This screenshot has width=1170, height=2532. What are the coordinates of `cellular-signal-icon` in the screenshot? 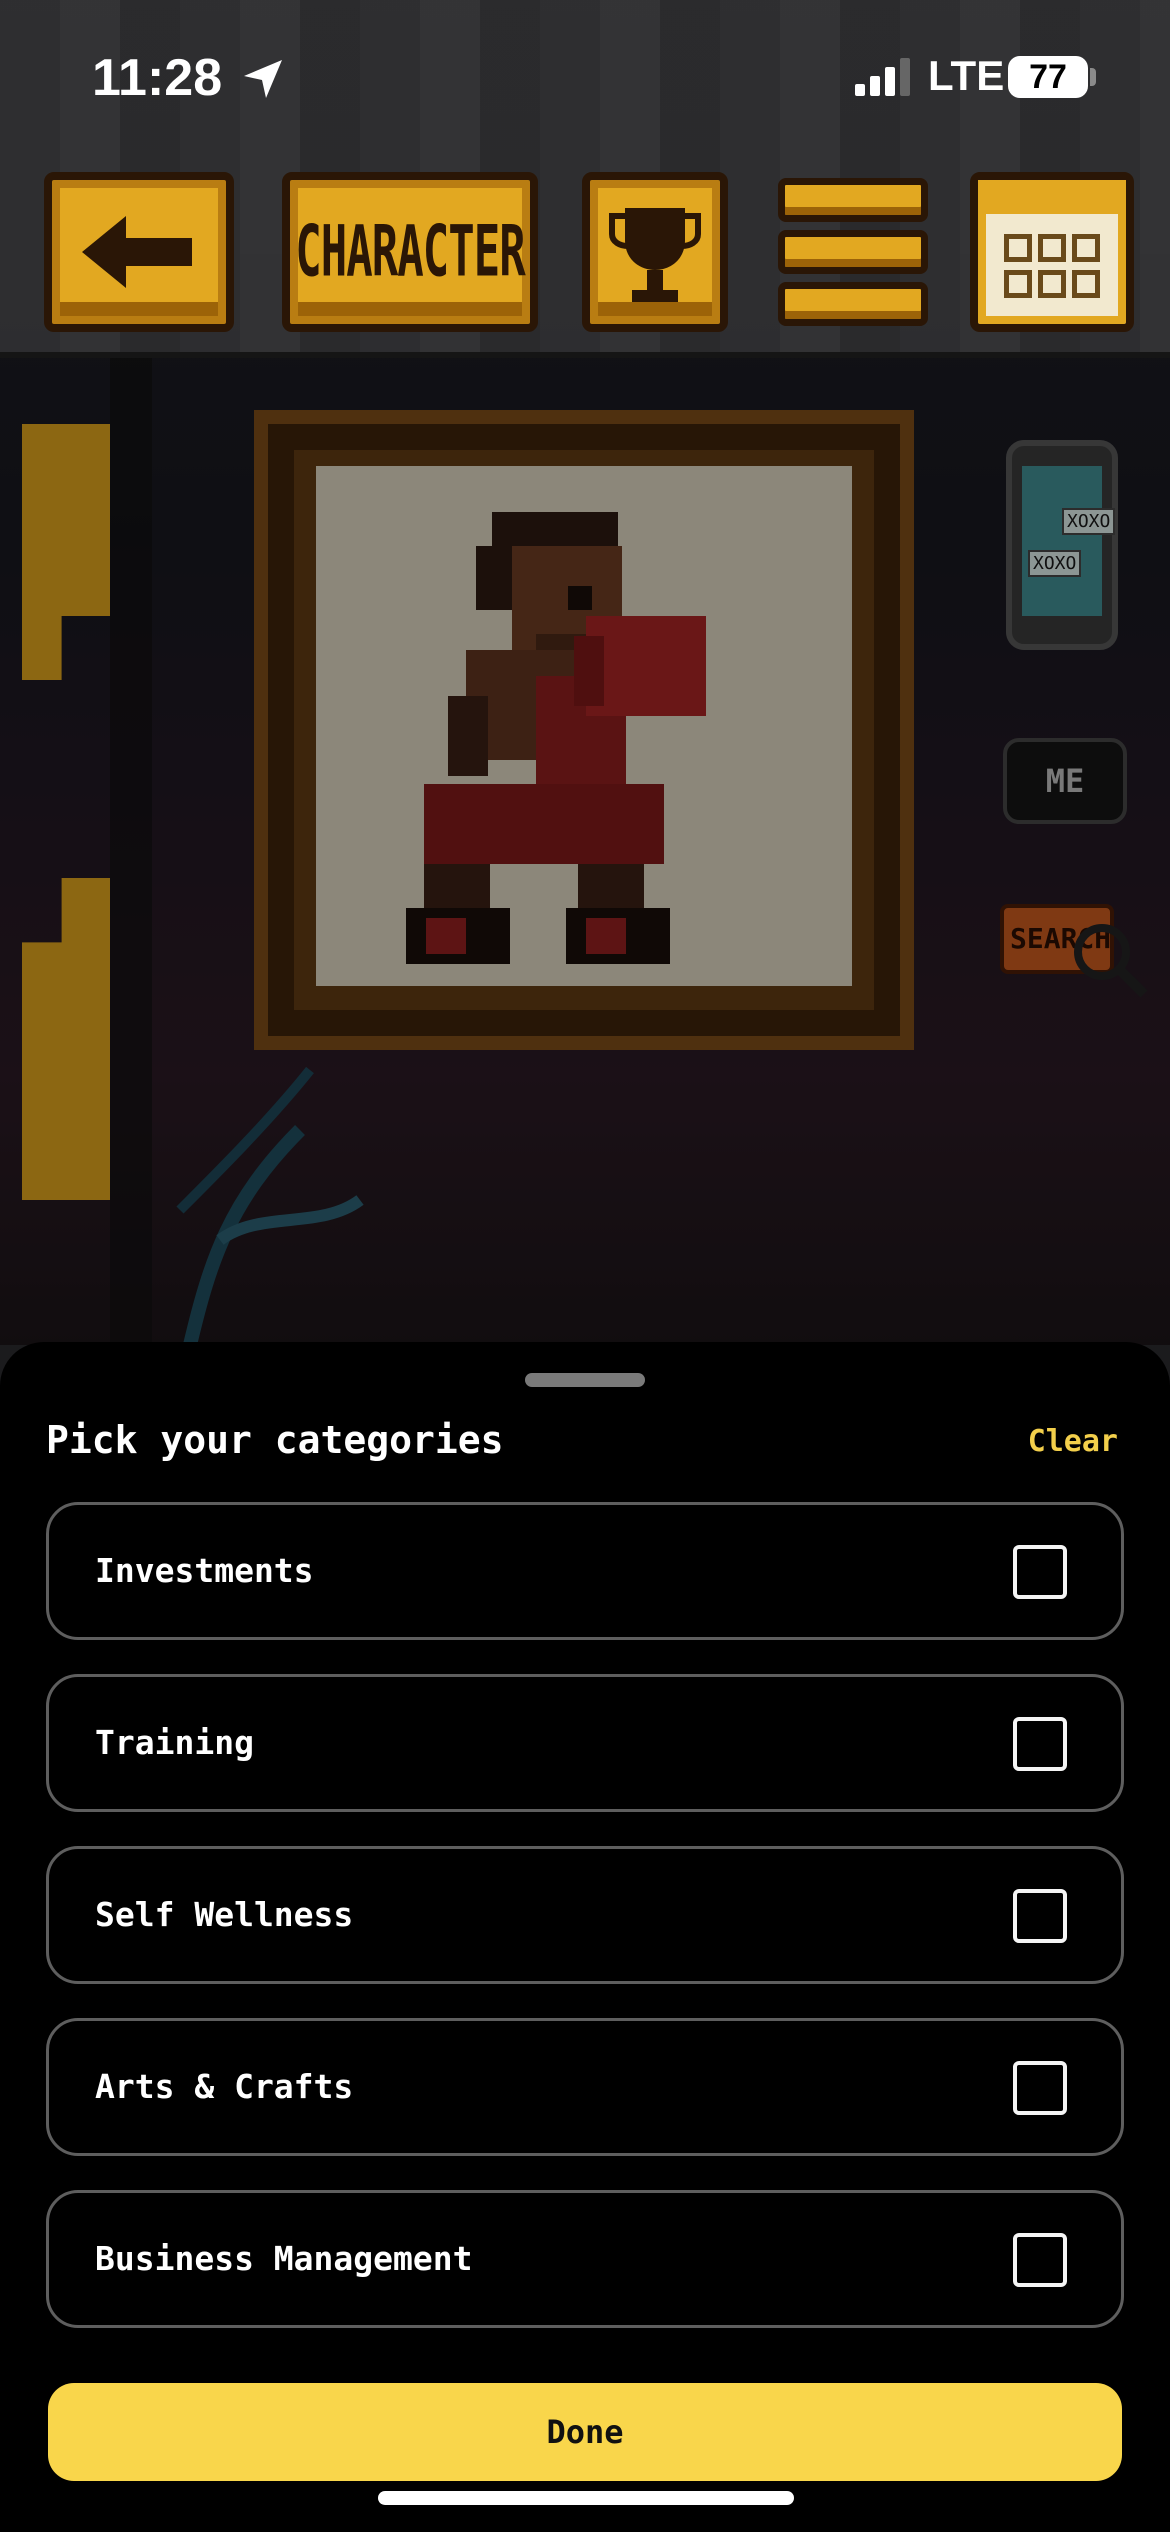 It's located at (882, 77).